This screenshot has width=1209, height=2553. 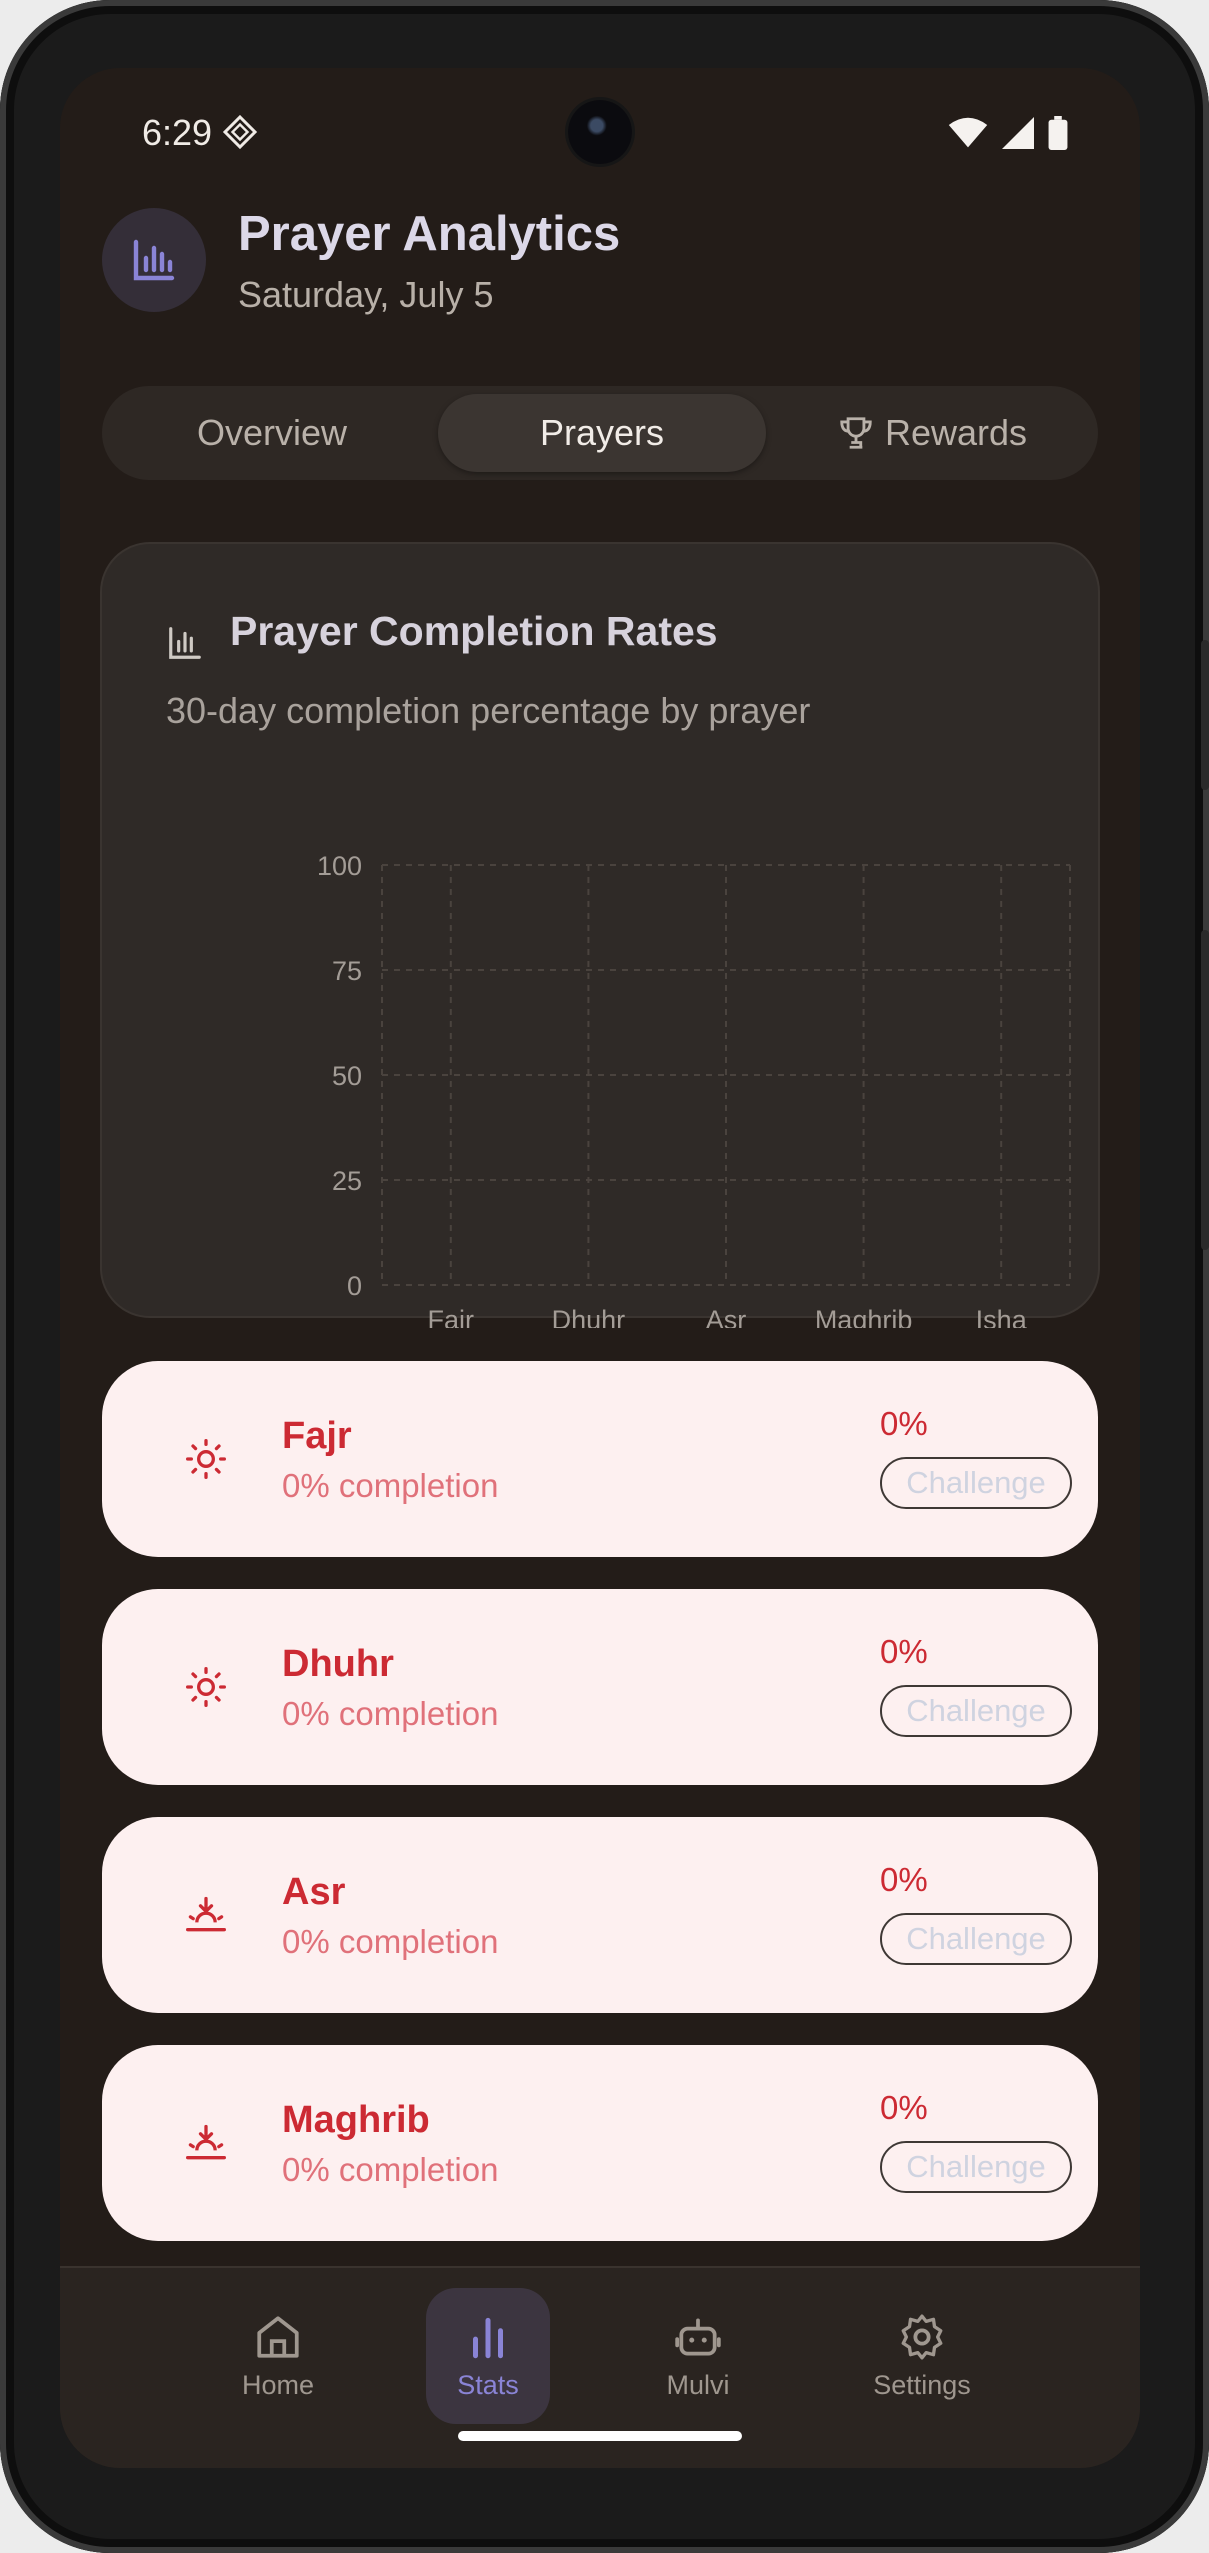 What do you see at coordinates (600, 1459) in the screenshot?
I see `prayer-row-fajr: Fajr 0% completion 0% Challenge` at bounding box center [600, 1459].